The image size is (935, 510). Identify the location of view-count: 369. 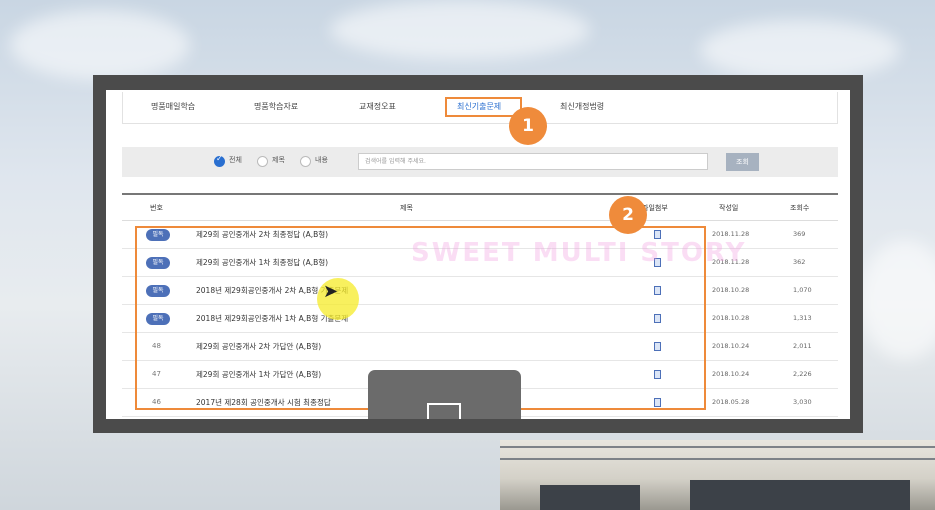
(799, 234).